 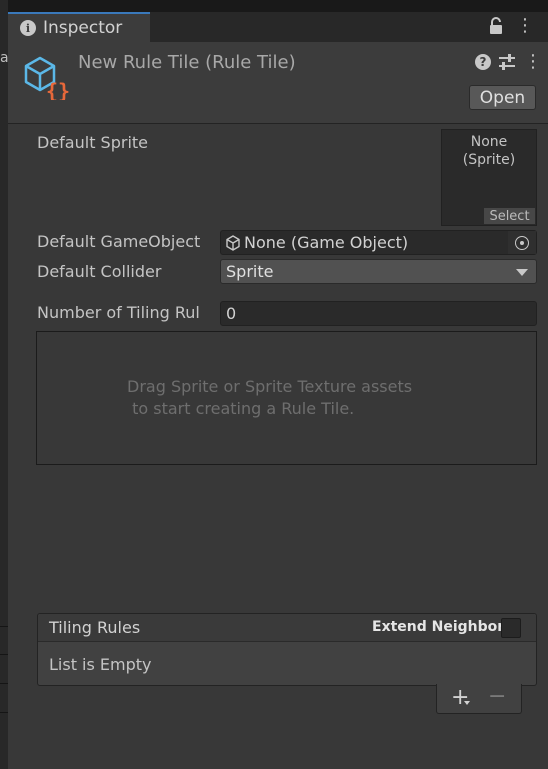 What do you see at coordinates (496, 26) in the screenshot?
I see `lock-icon` at bounding box center [496, 26].